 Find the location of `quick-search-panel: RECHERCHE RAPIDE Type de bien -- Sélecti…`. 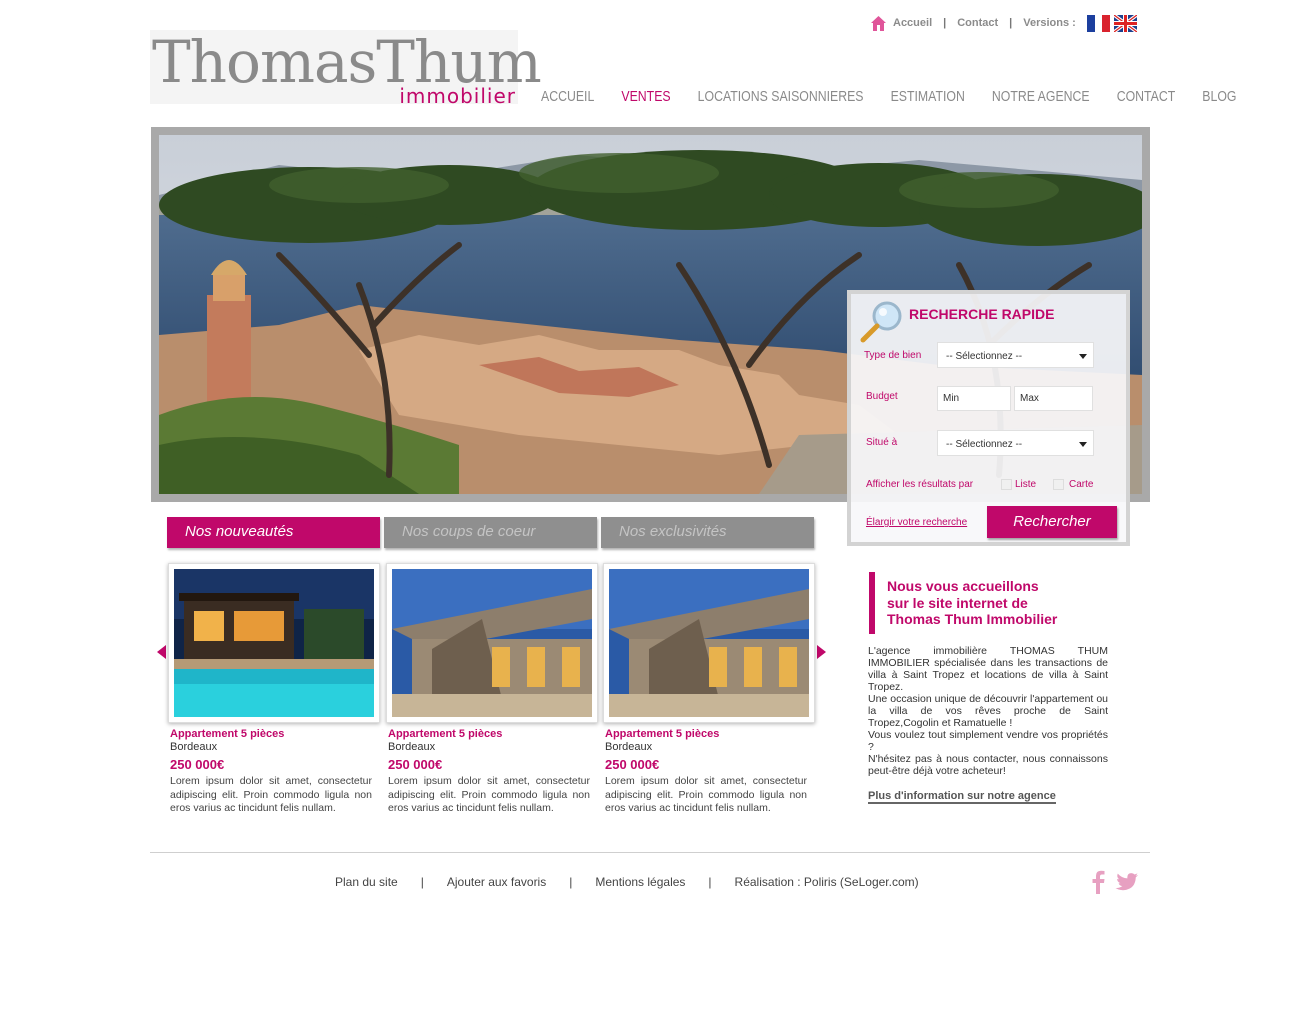

quick-search-panel: RECHERCHE RAPIDE Type de bien -- Sélecti… is located at coordinates (988, 418).